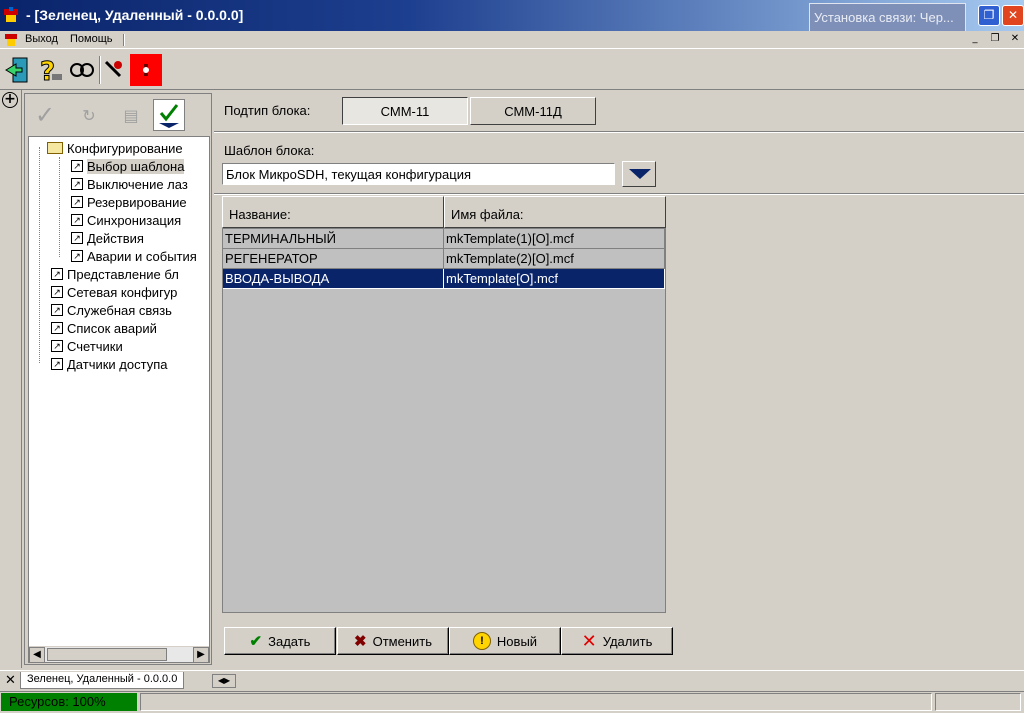  I want to click on restore-icon: ❐, so click(989, 15).